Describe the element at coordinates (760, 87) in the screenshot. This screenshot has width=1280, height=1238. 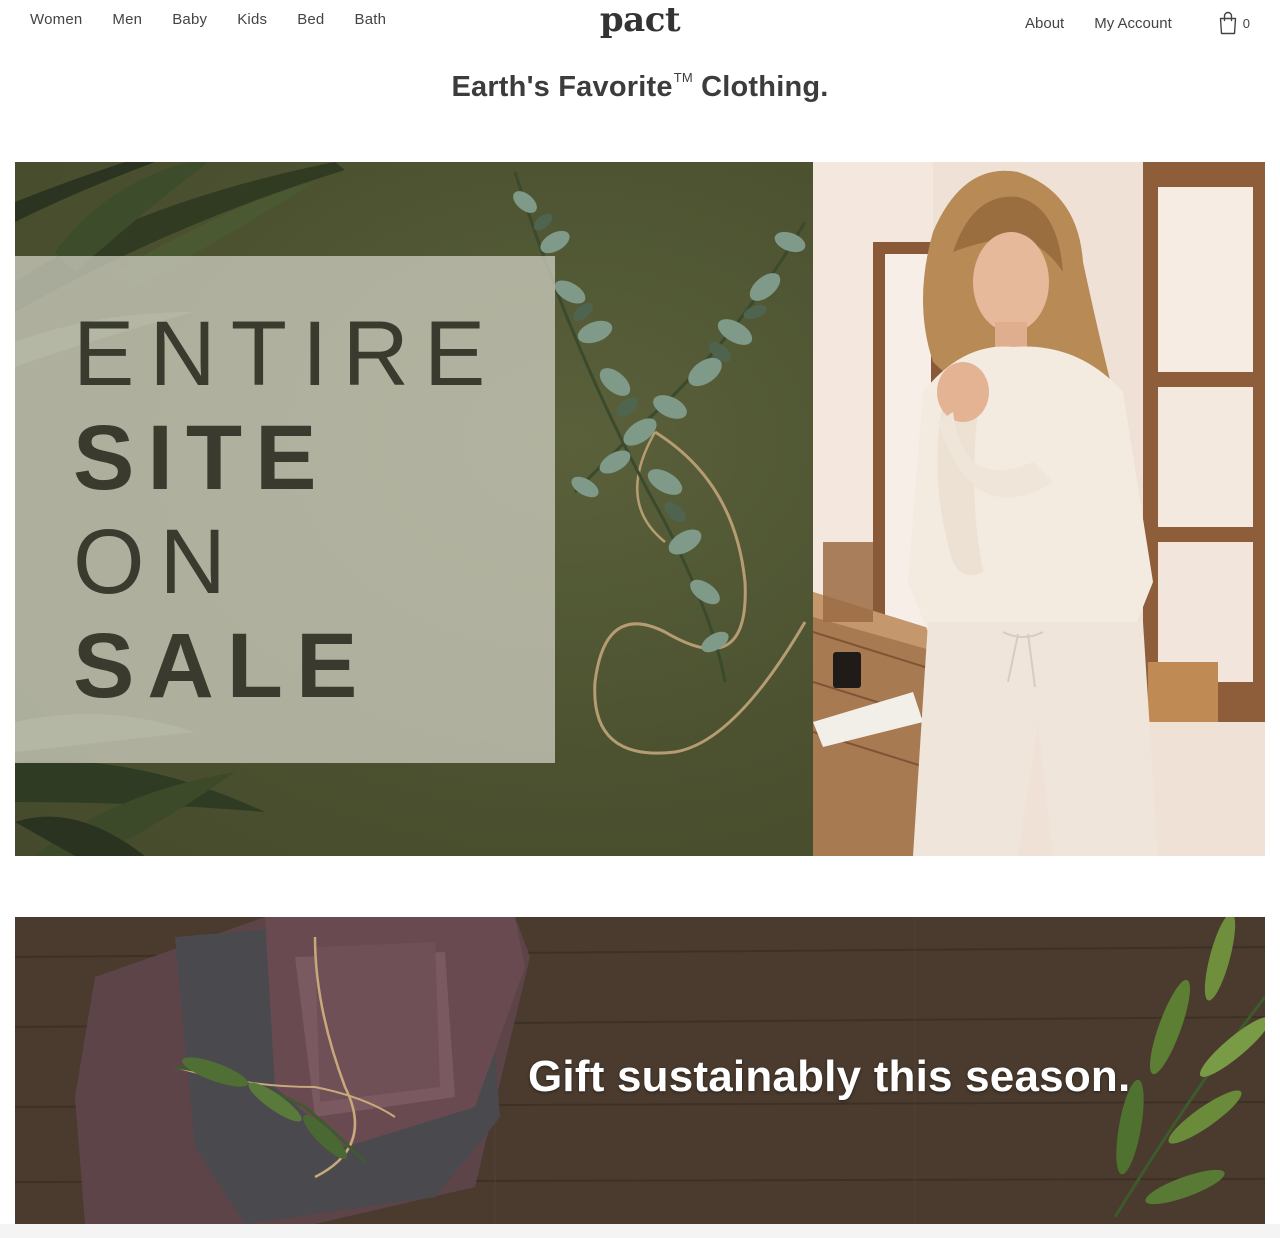
I see `tagline-suffix: Clothing.` at that location.